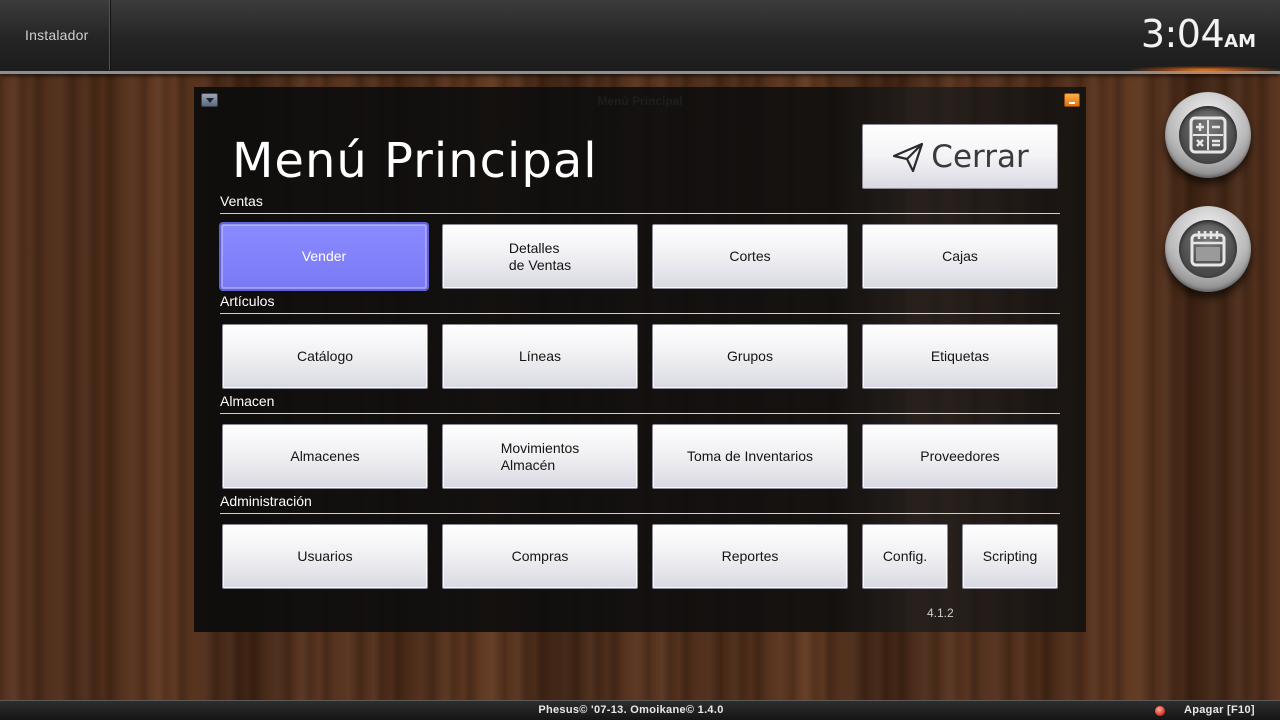  I want to click on almacenes-button: Almacenes, so click(325, 456).